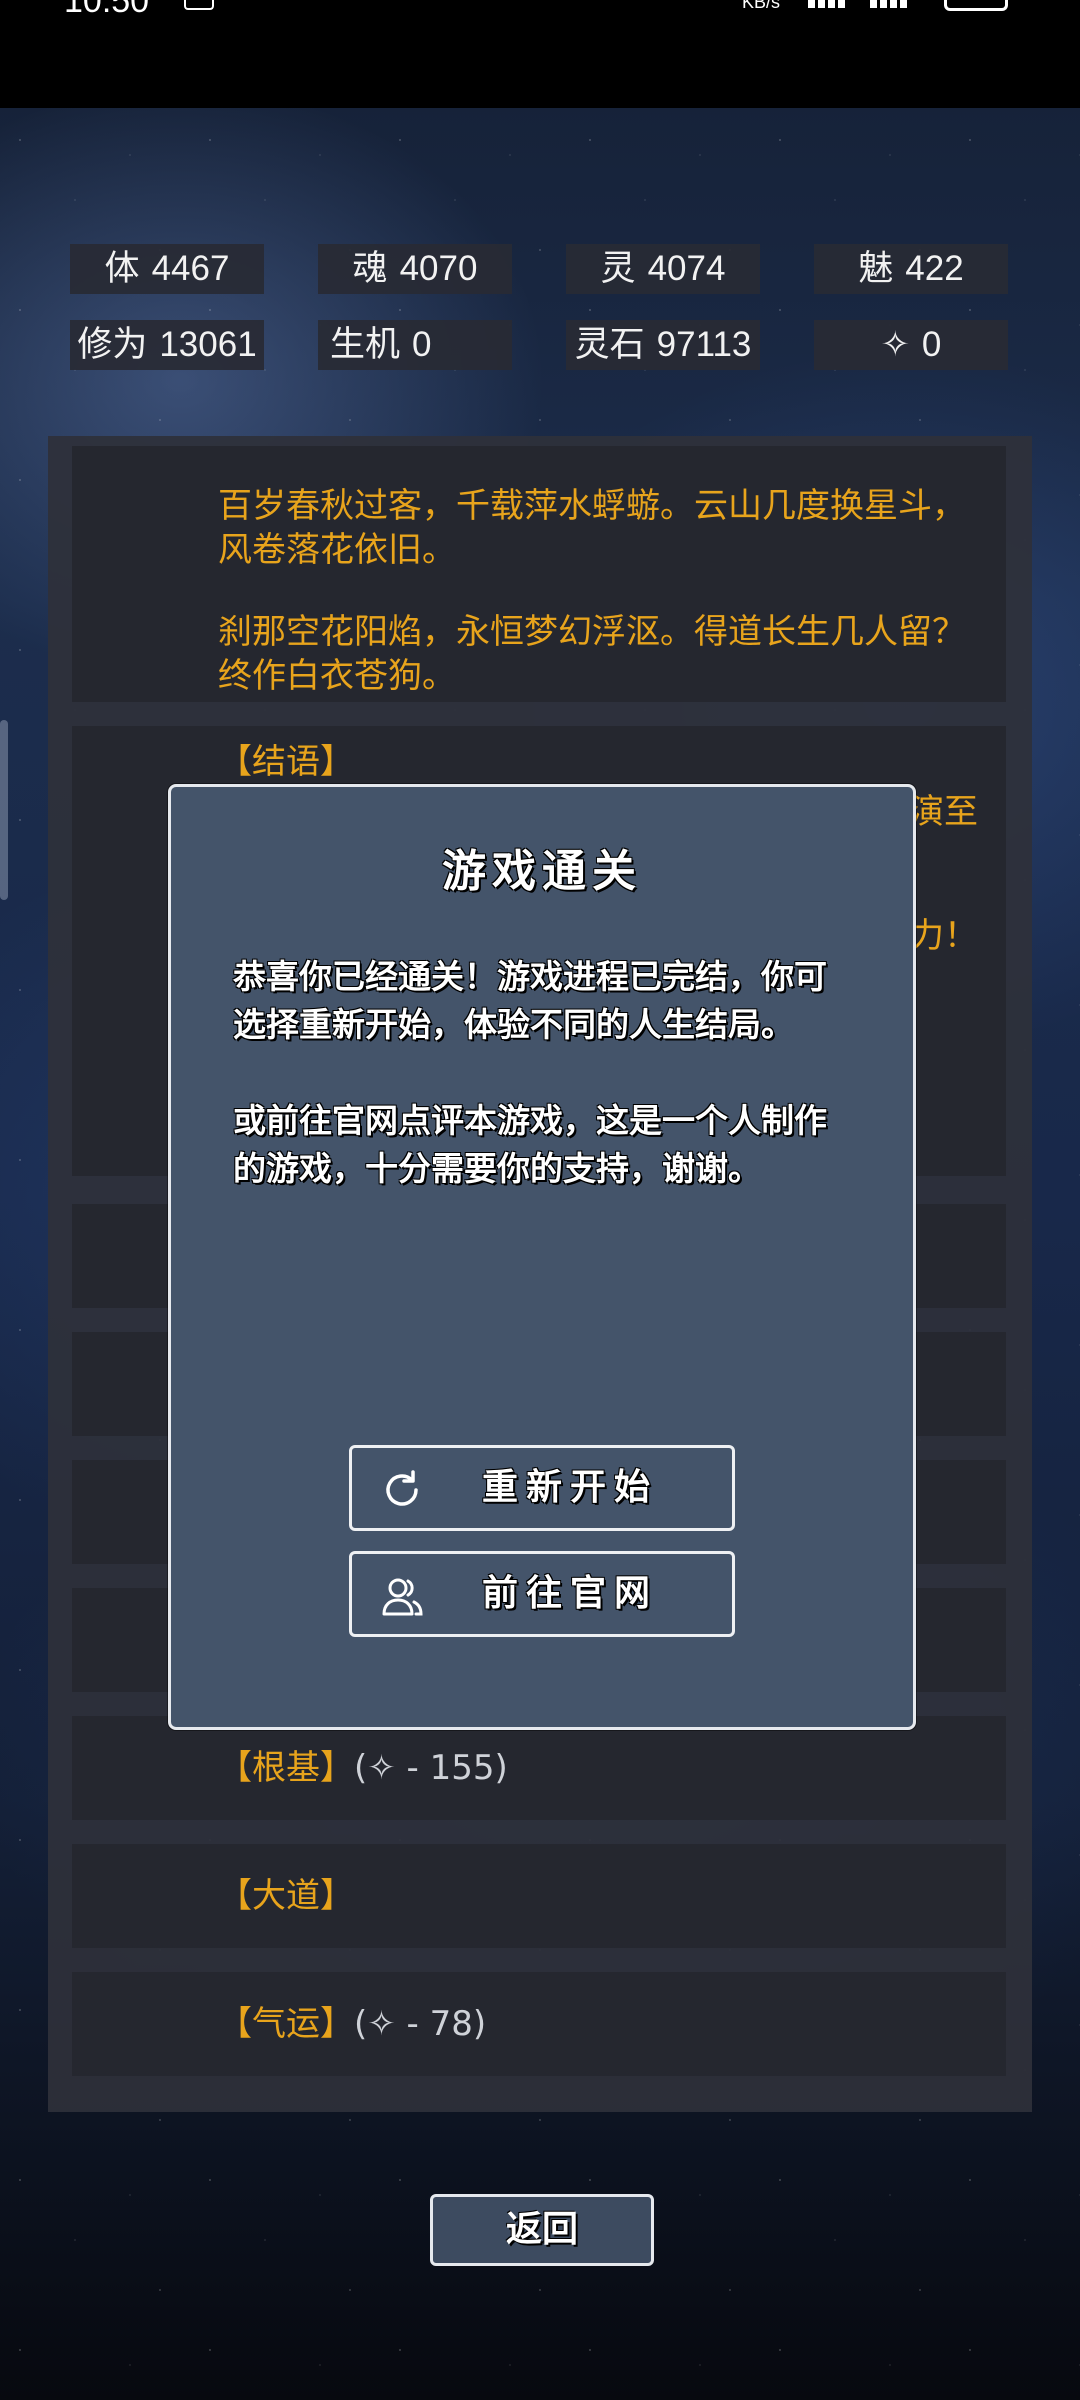 The image size is (1080, 2400). Describe the element at coordinates (539, 1896) in the screenshot. I see `entry-dadao: 【大道】` at that location.